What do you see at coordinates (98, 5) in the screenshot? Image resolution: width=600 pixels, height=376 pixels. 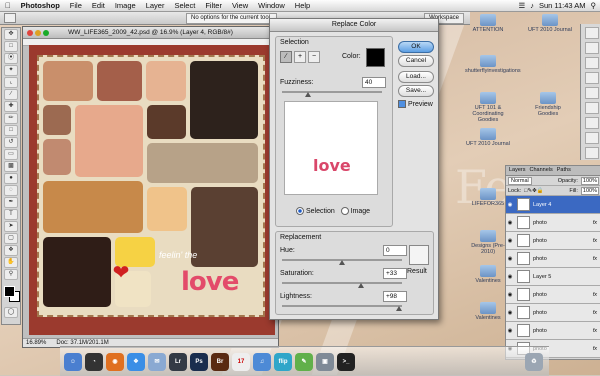 I see `menu-edit: Edit` at bounding box center [98, 5].